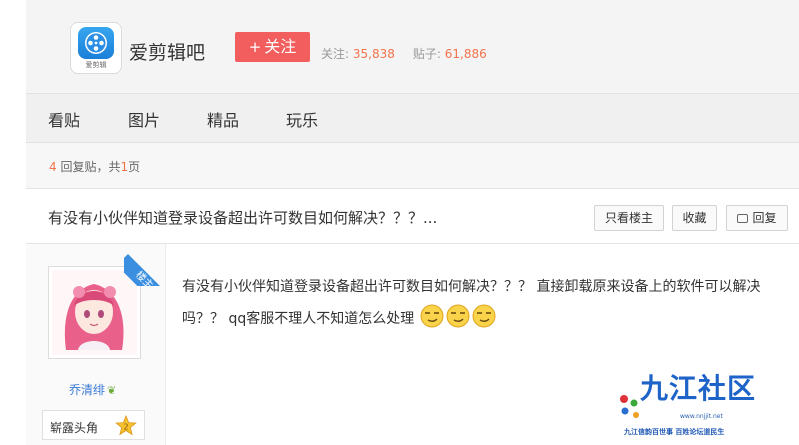 This screenshot has height=445, width=799. What do you see at coordinates (629, 218) in the screenshot?
I see `only-op-button: 只看楼主` at bounding box center [629, 218].